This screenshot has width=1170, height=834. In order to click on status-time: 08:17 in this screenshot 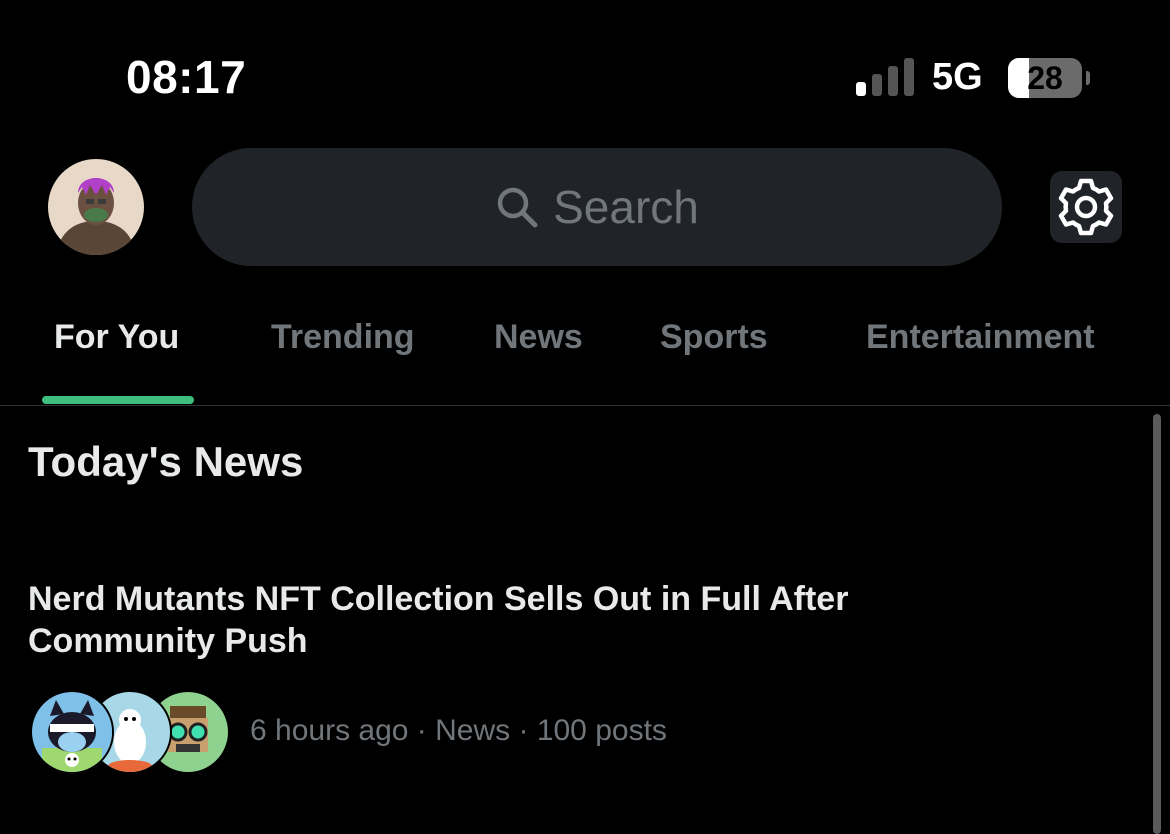, I will do `click(186, 77)`.